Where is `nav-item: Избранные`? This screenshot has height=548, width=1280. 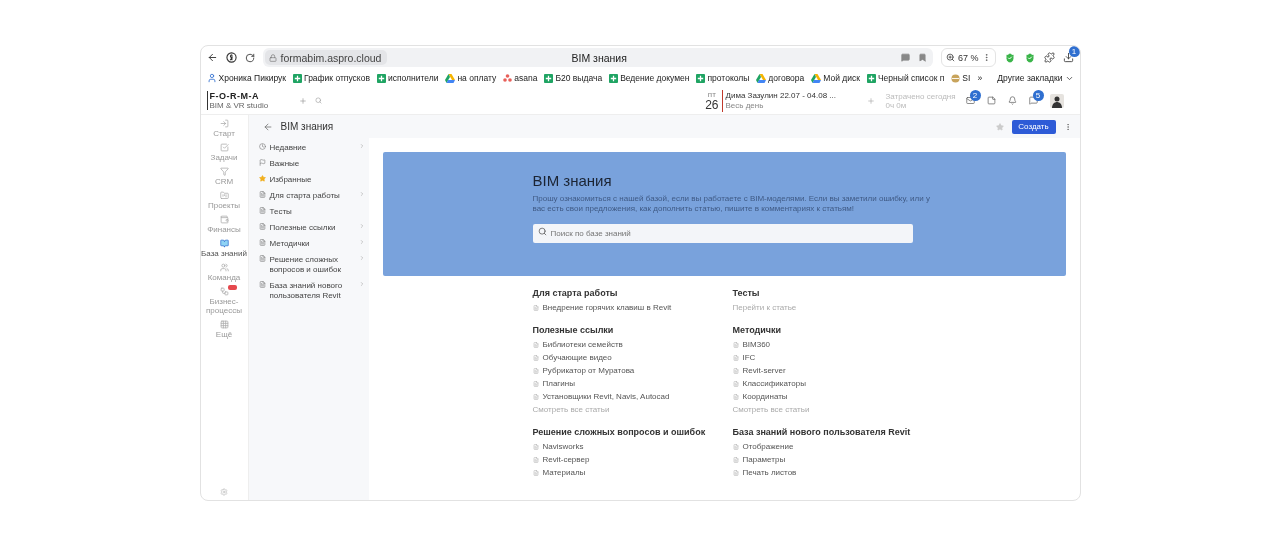 nav-item: Избранные is located at coordinates (311, 180).